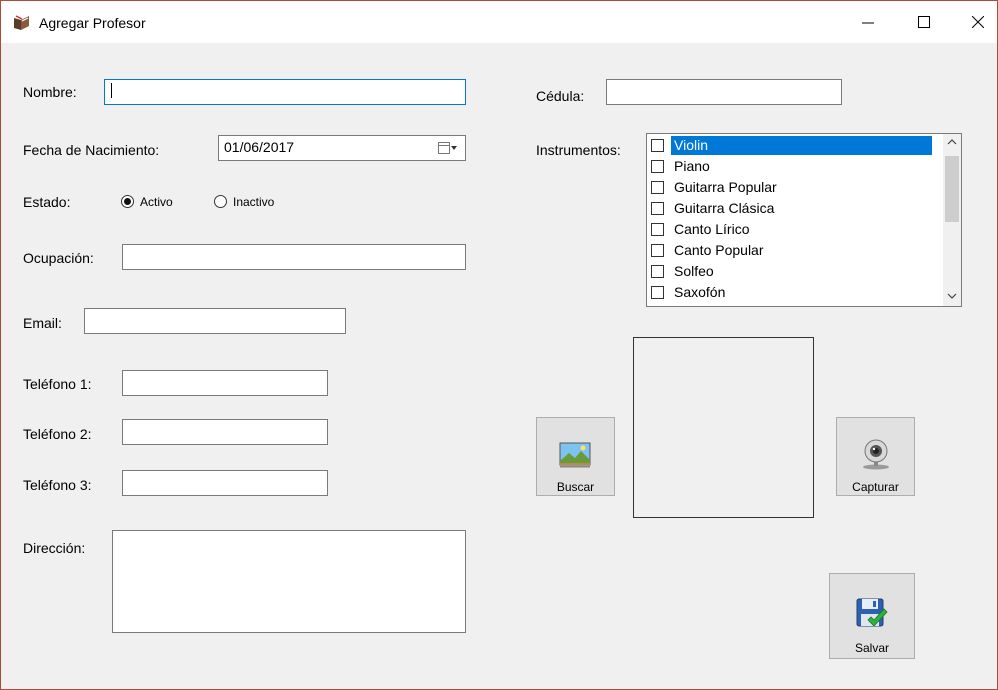  I want to click on photo-picture-box, so click(723, 427).